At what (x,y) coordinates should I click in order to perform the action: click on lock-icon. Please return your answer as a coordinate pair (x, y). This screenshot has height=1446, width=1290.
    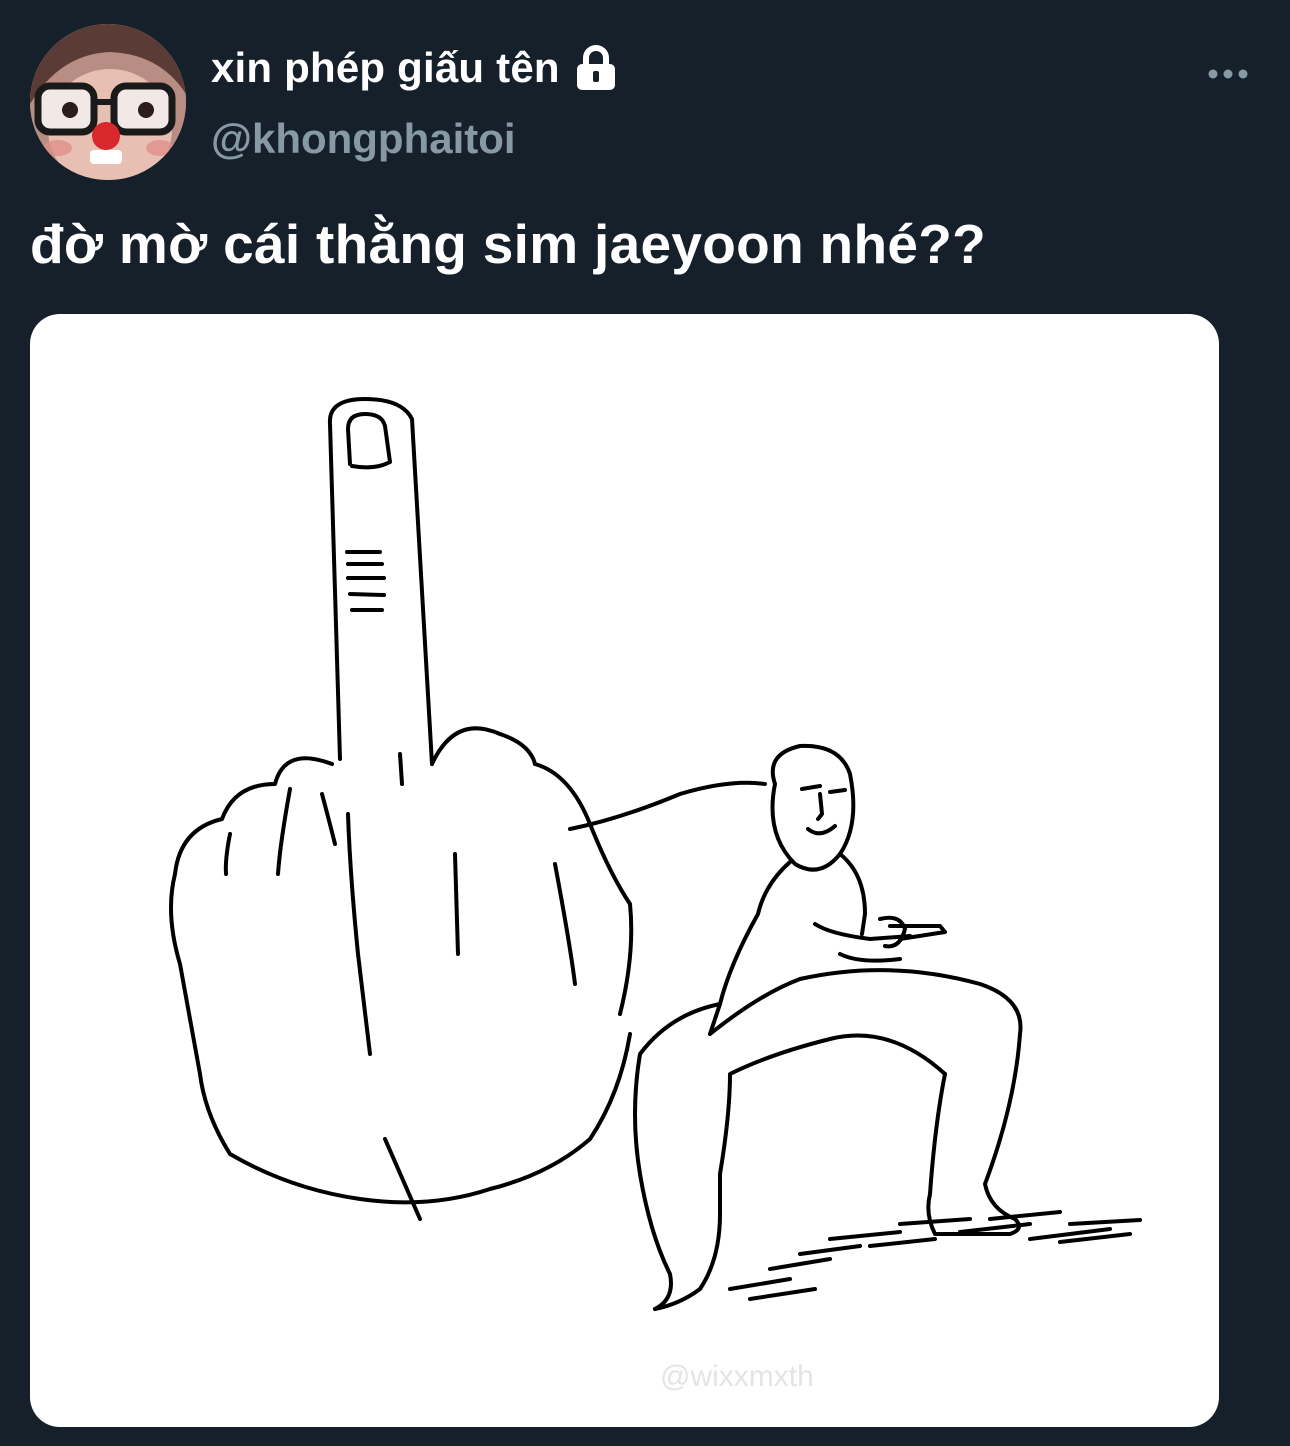
    Looking at the image, I should click on (596, 68).